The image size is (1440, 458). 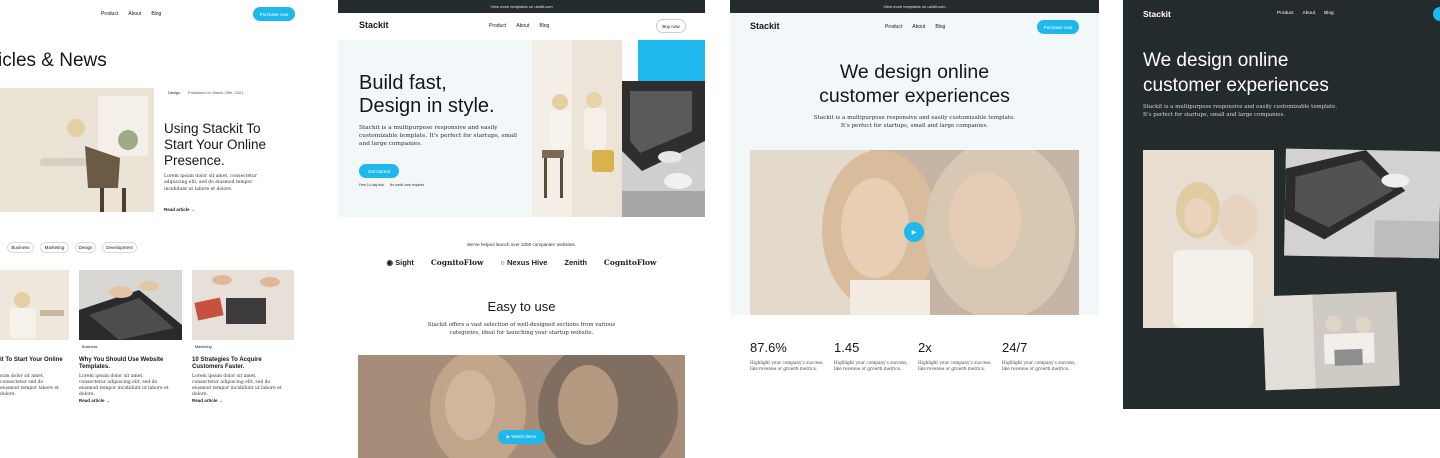 I want to click on filter-business: Business, so click(x=20, y=247).